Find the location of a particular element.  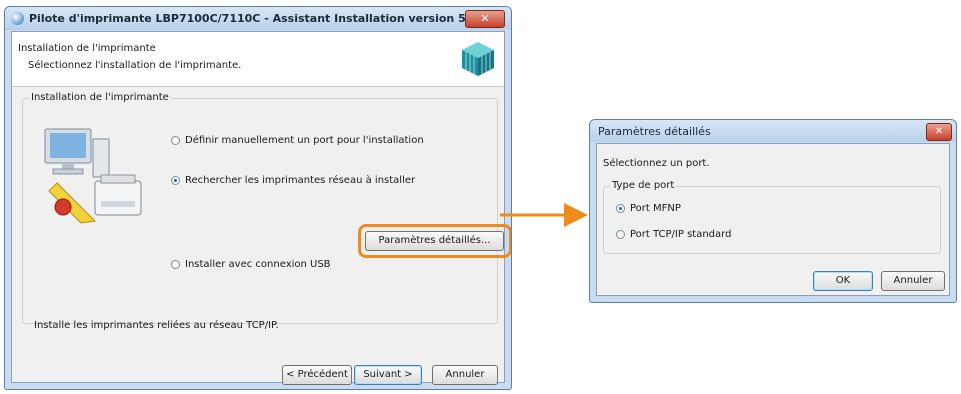

network-search-radio is located at coordinates (175, 180).